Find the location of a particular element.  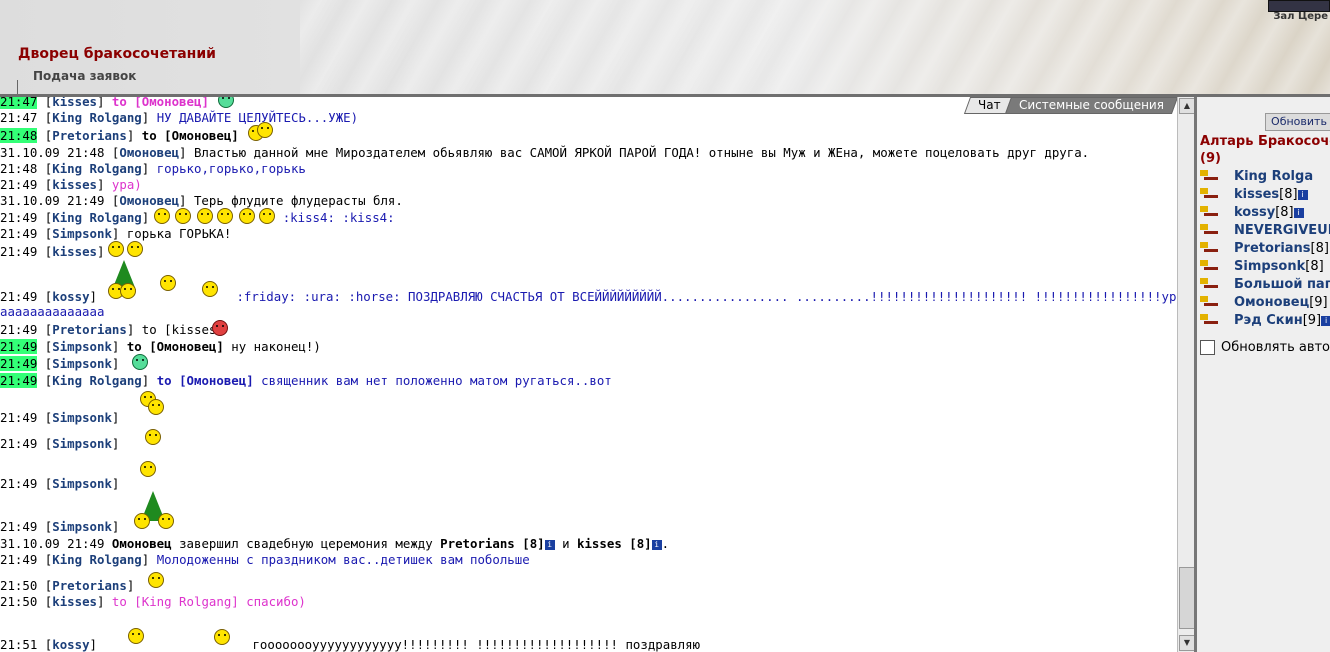

user-row: Большой пап is located at coordinates (1265, 286).